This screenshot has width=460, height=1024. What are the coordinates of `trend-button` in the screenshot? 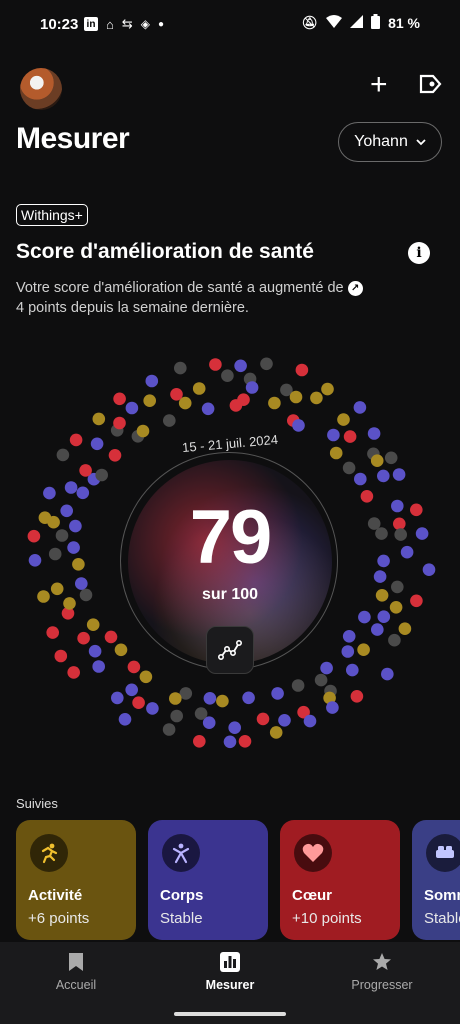 It's located at (230, 650).